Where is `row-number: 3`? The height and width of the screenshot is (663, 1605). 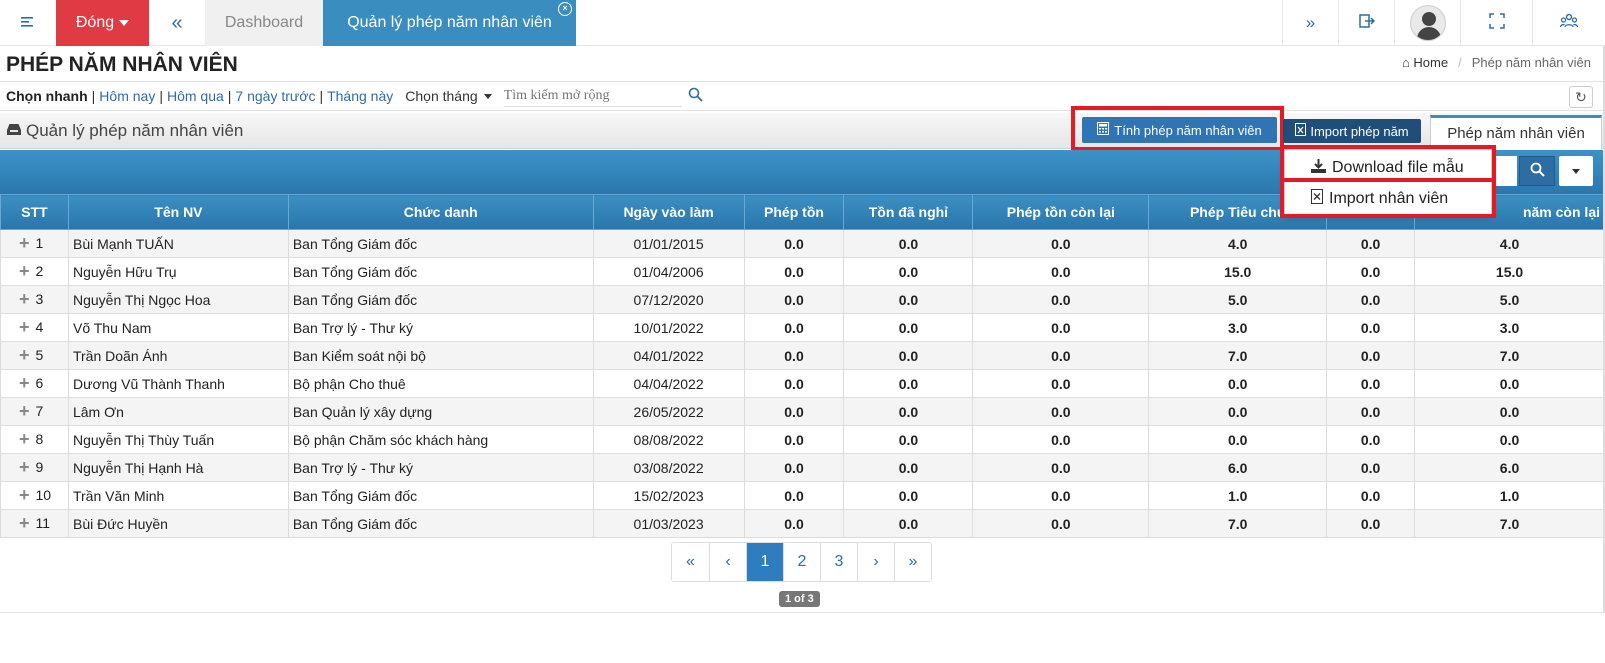
row-number: 3 is located at coordinates (39, 299).